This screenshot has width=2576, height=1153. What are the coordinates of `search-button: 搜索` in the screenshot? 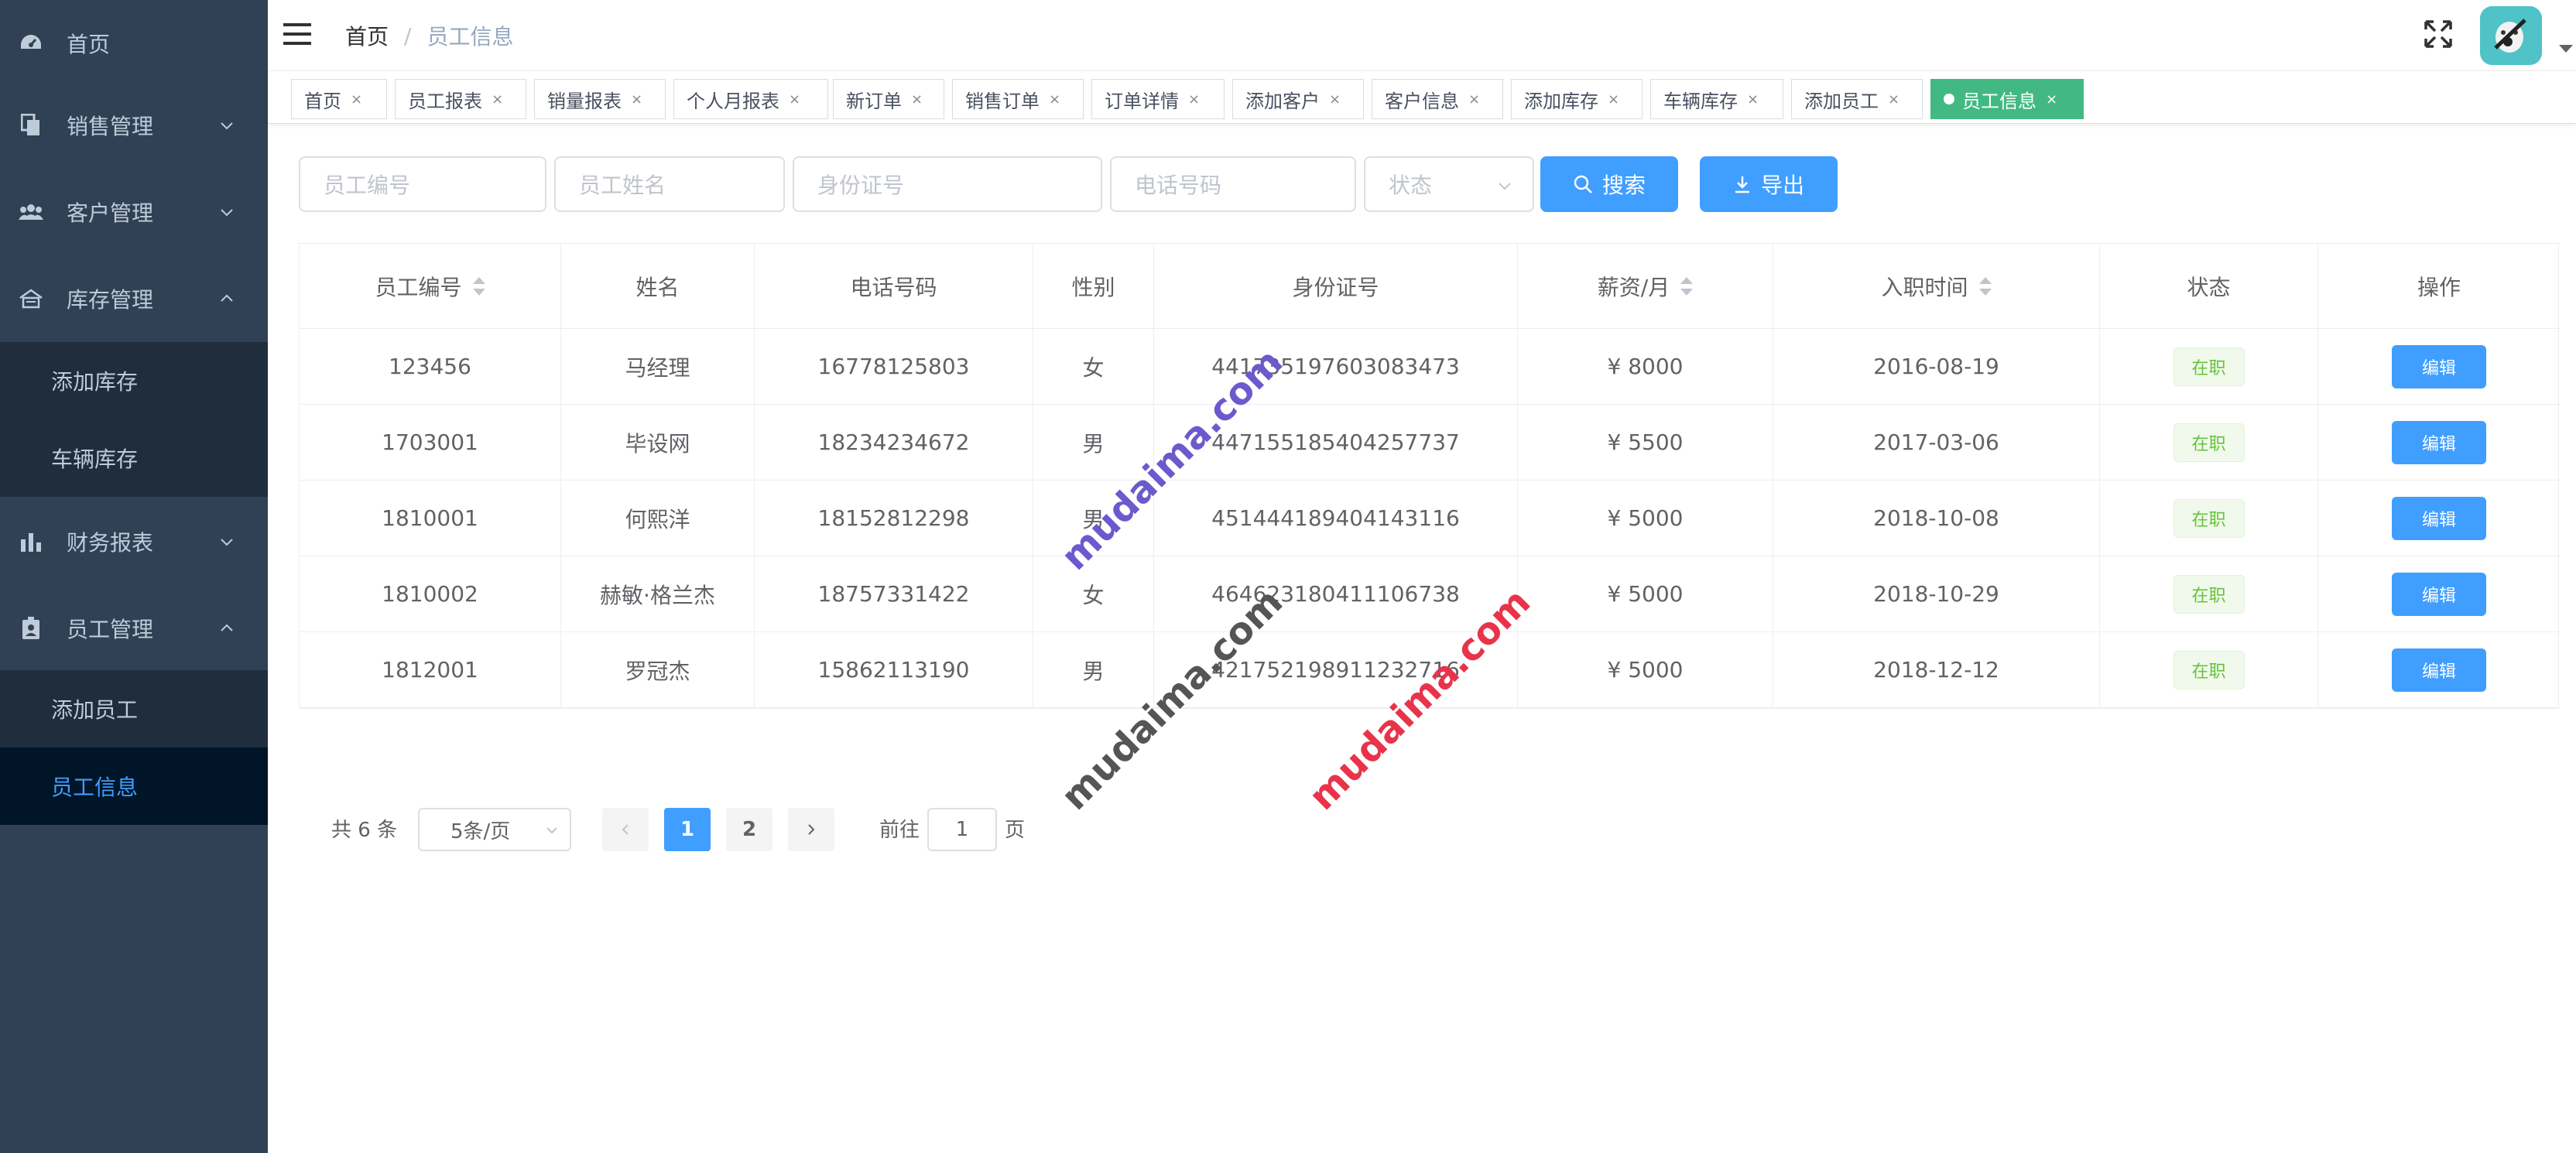 It's located at (1609, 184).